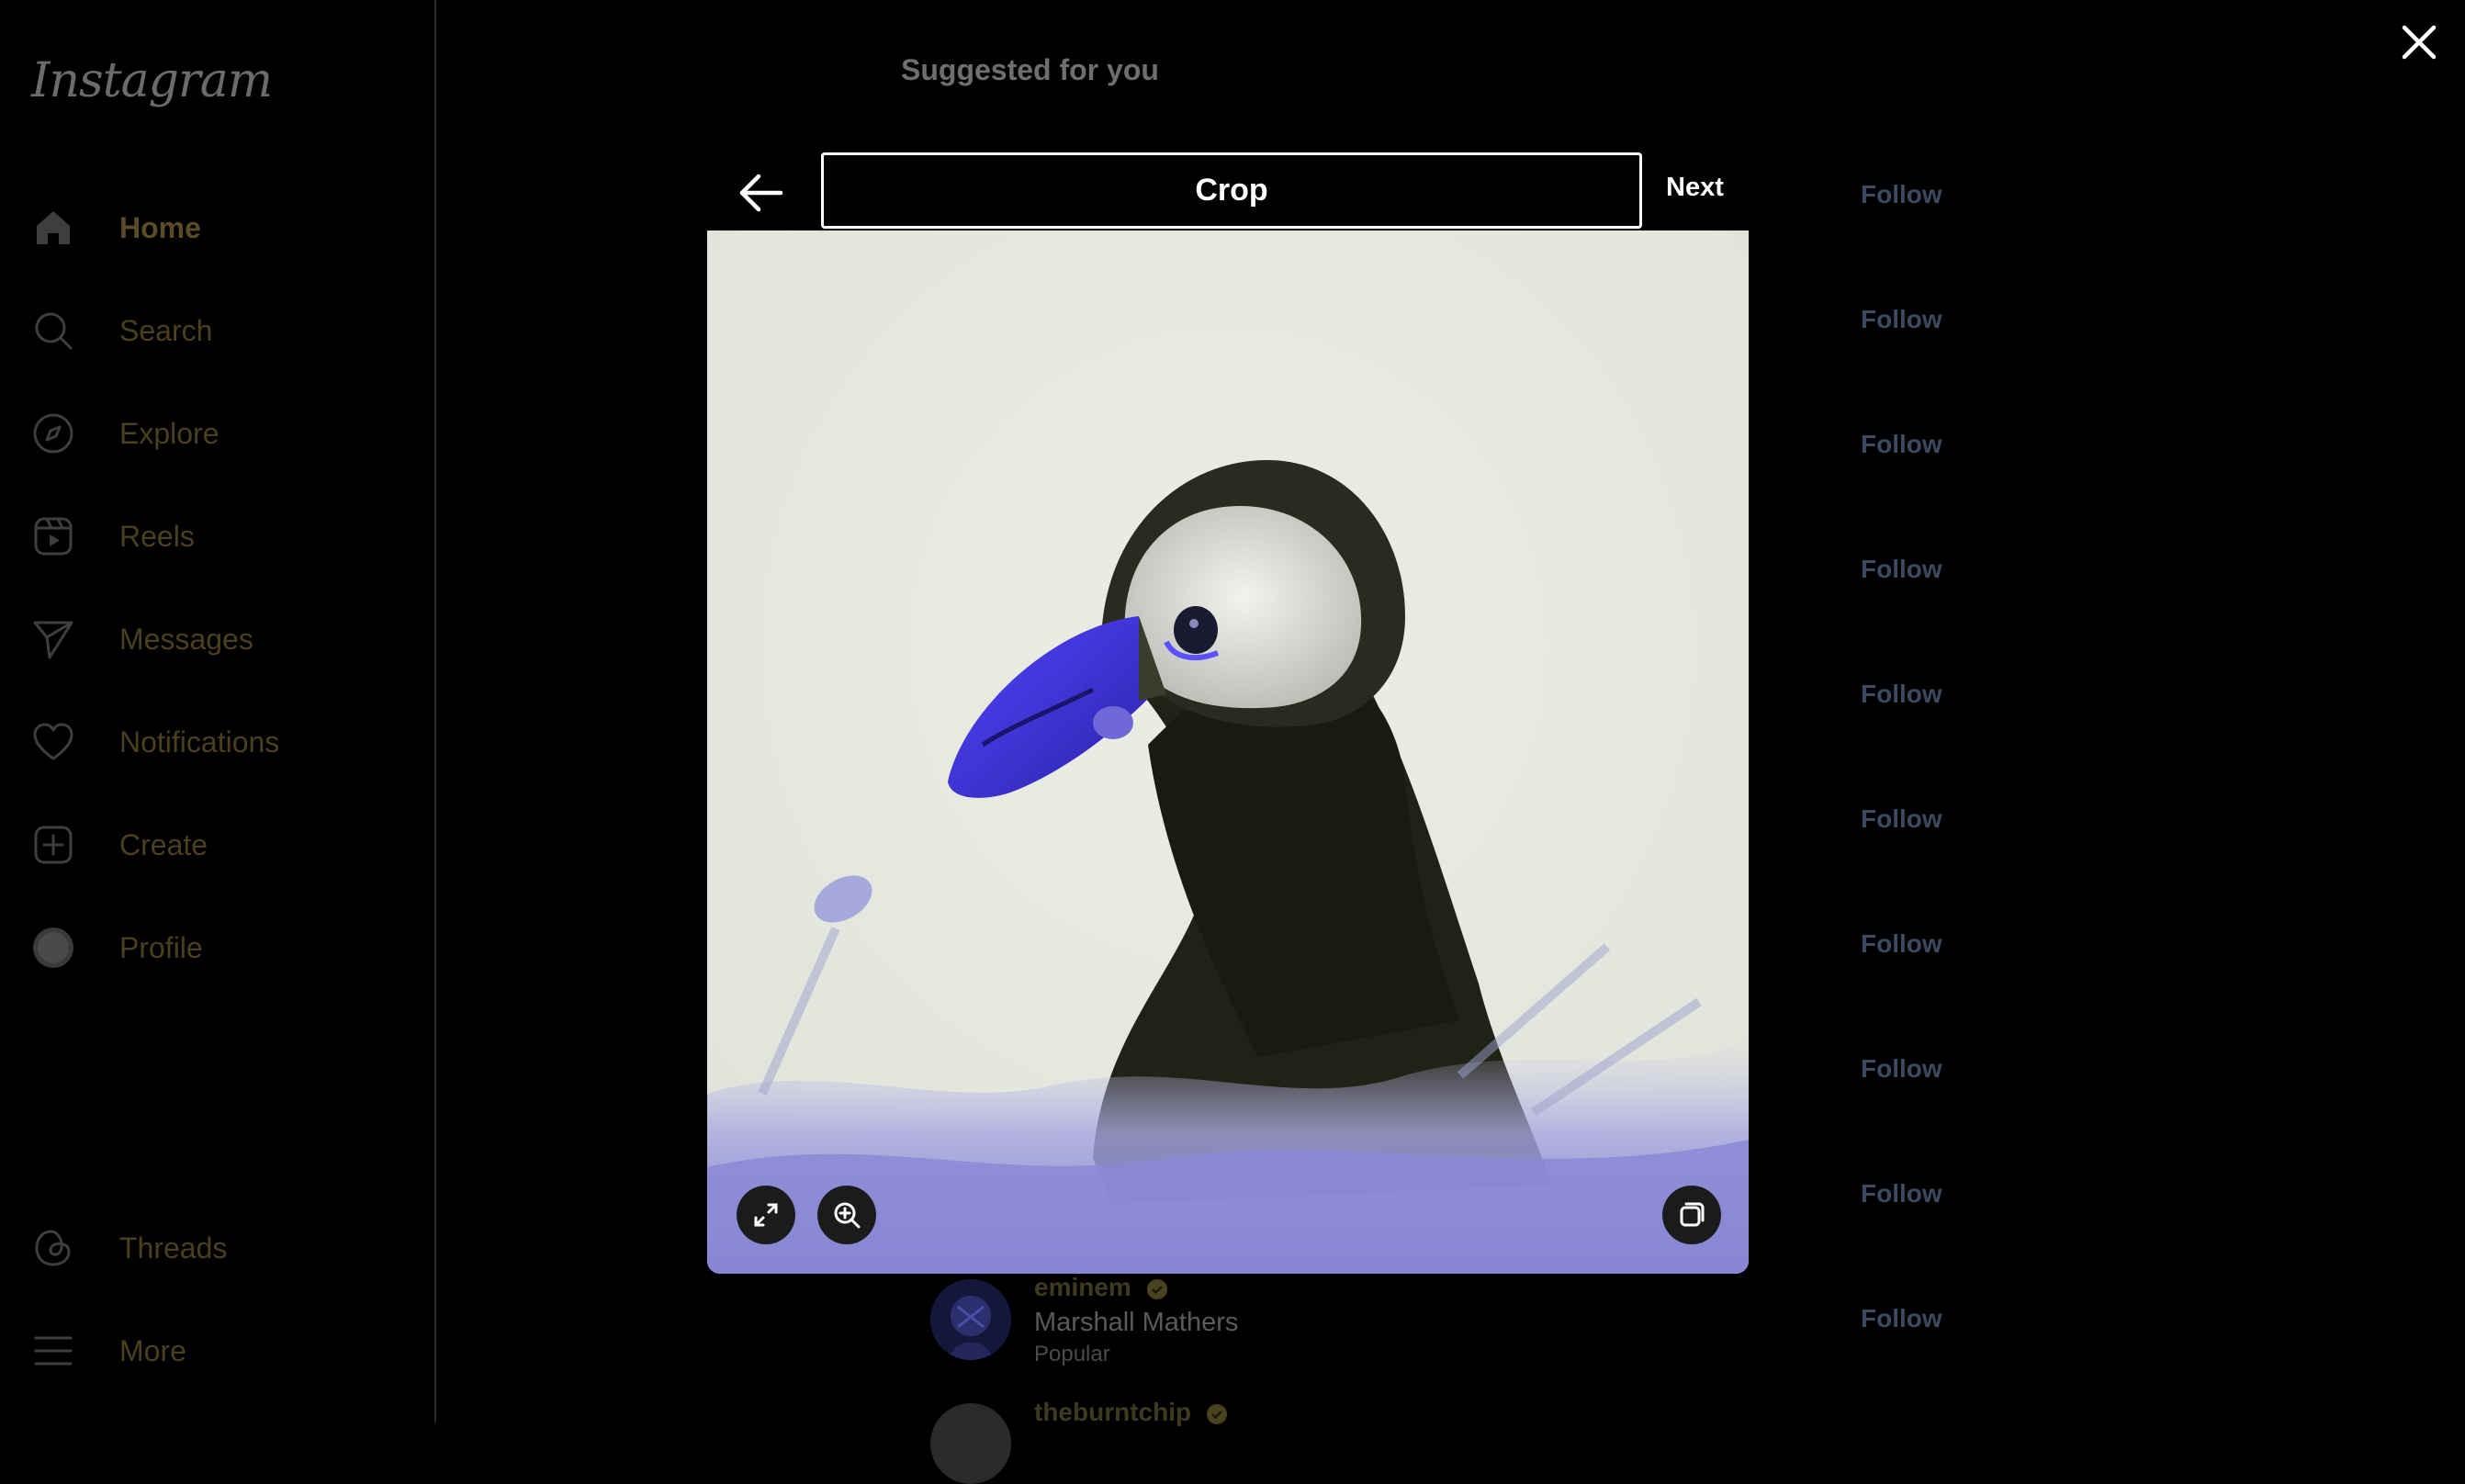 Image resolution: width=2465 pixels, height=1484 pixels. Describe the element at coordinates (152, 1350) in the screenshot. I see `sidebar-item-label: More` at that location.